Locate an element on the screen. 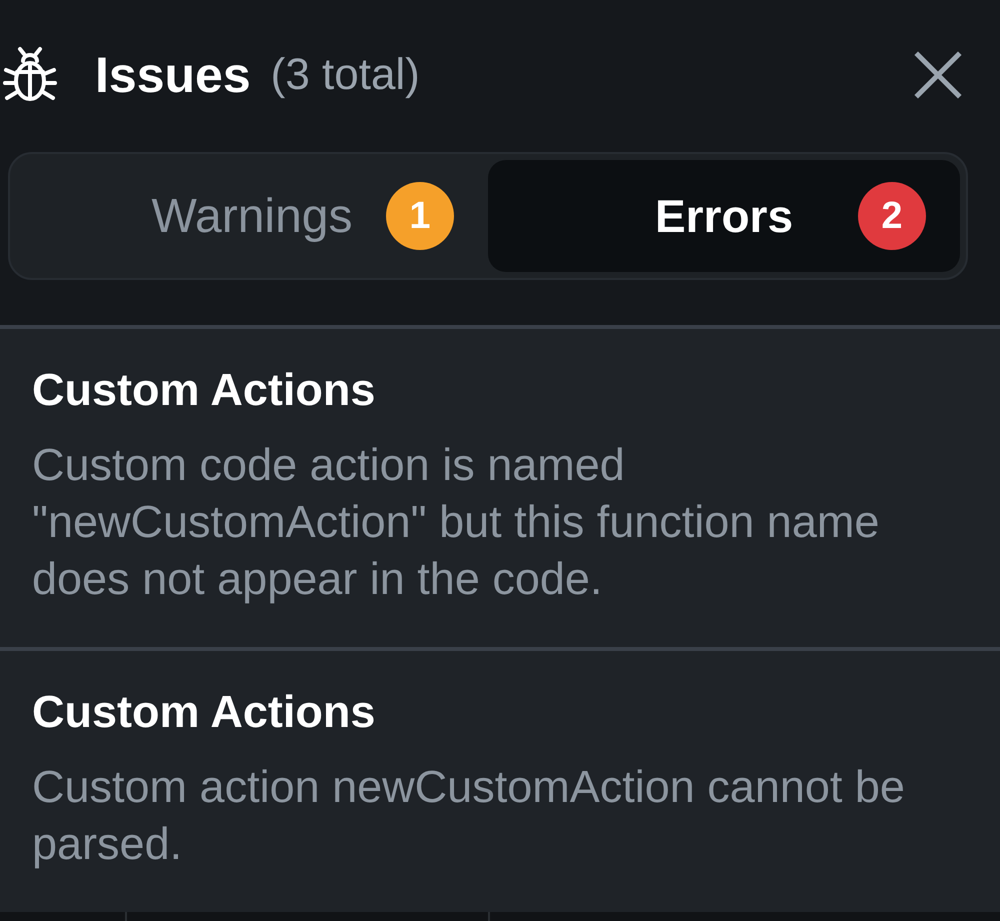 The height and width of the screenshot is (921, 1000). tab: Errors 2 is located at coordinates (724, 216).